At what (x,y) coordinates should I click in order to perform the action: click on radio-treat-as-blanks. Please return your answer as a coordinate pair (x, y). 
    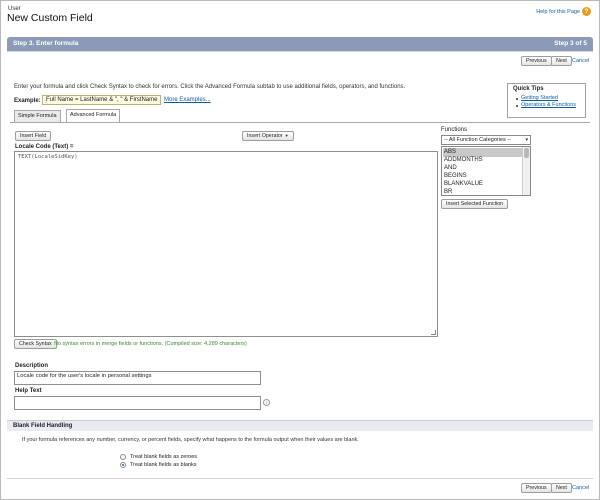
    Looking at the image, I should click on (123, 465).